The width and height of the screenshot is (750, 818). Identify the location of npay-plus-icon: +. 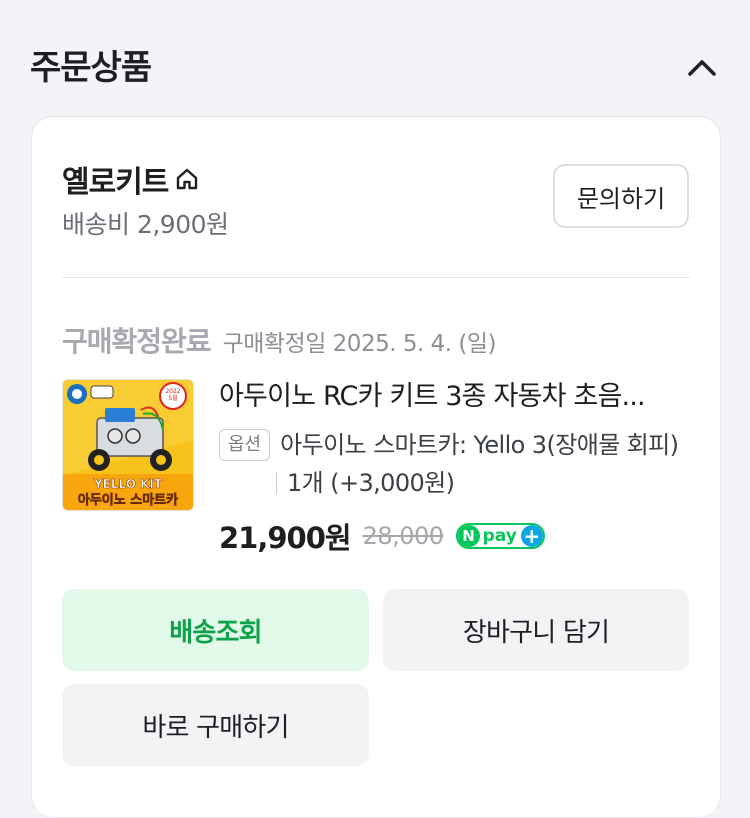
(531, 536).